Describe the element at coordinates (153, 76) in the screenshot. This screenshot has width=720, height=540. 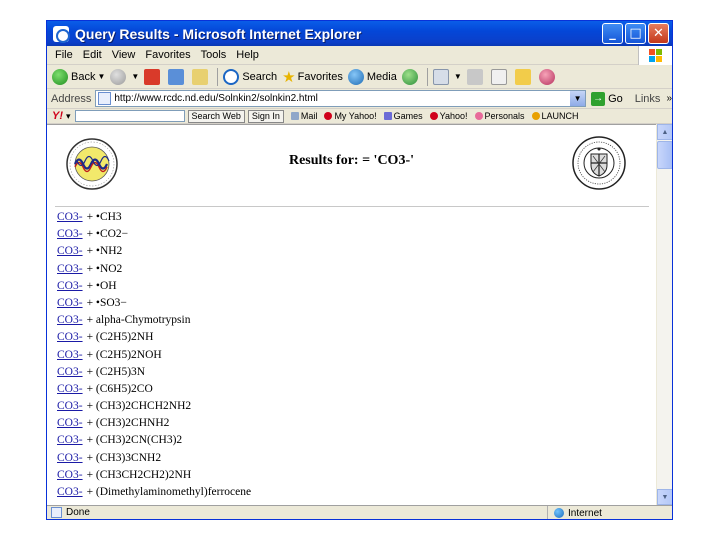
I see `stop-button` at that location.